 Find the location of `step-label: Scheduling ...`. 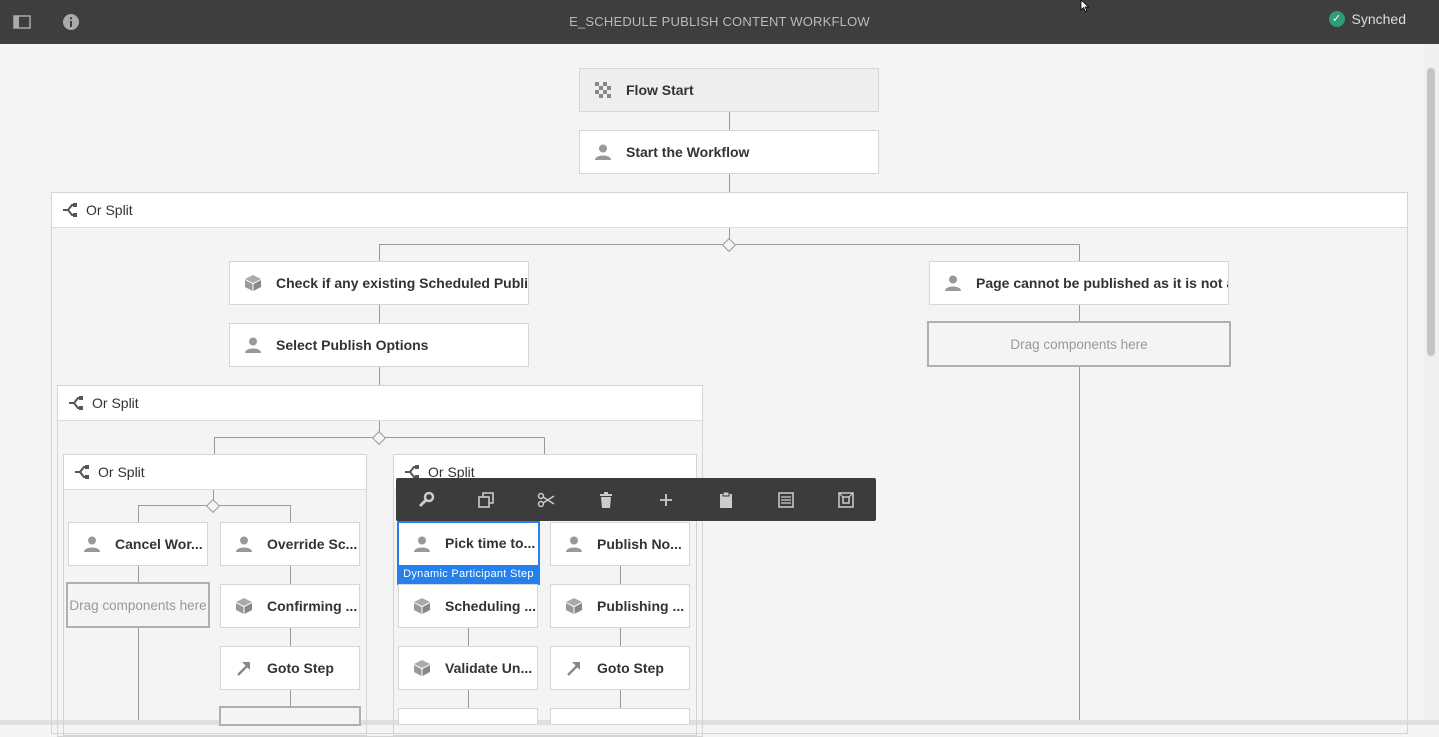

step-label: Scheduling ... is located at coordinates (491, 606).